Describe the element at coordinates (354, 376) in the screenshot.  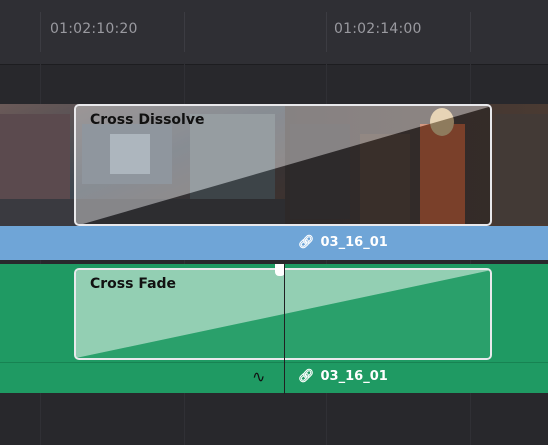
I see `audio-clip-label: 03_16_01` at that location.